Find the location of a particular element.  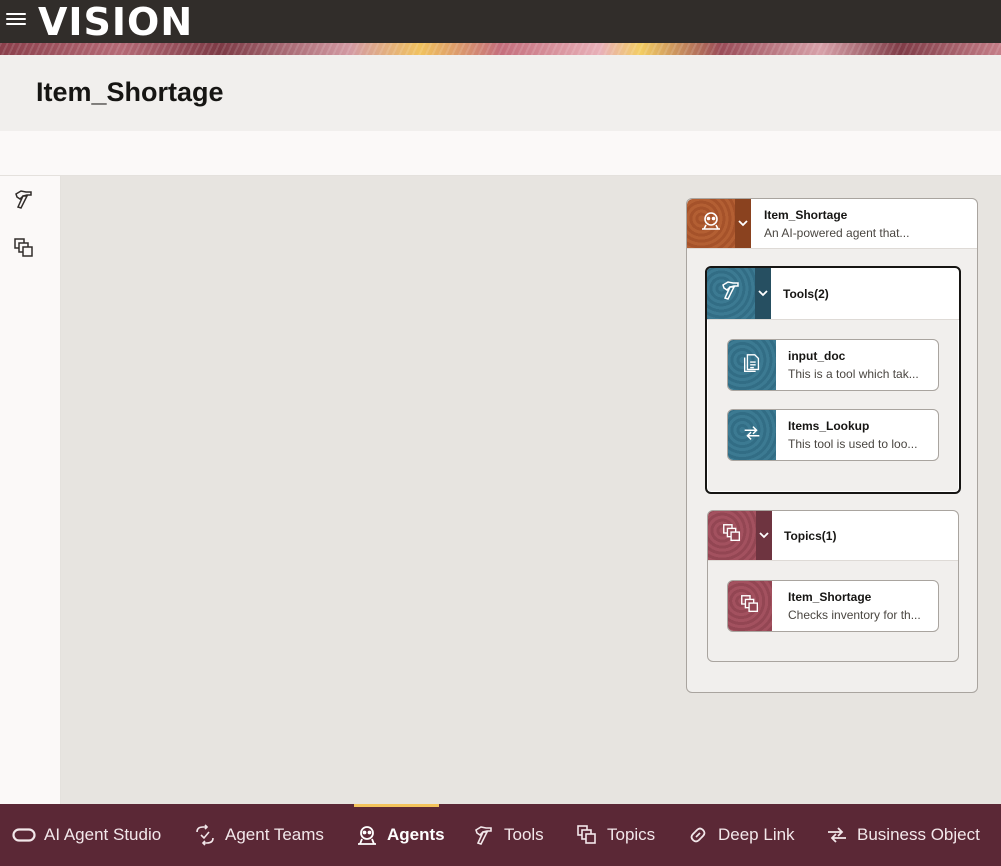

topics-tile is located at coordinates (732, 535).